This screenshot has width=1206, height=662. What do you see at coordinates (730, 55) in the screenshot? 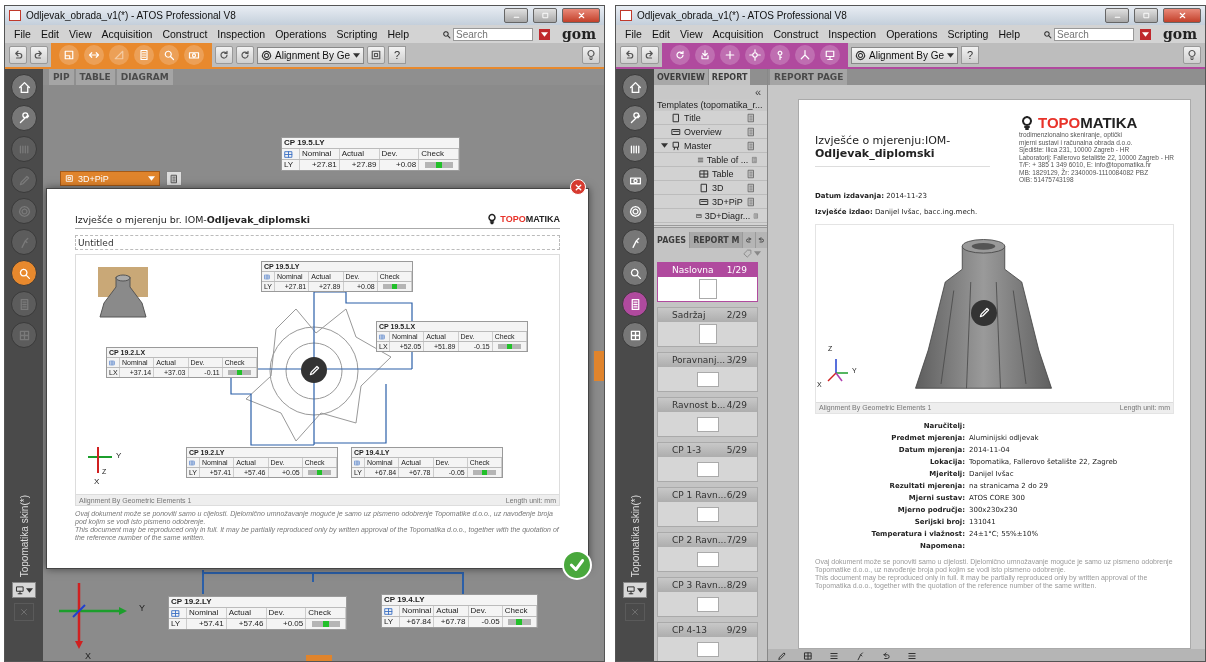
I see `plus-button` at bounding box center [730, 55].